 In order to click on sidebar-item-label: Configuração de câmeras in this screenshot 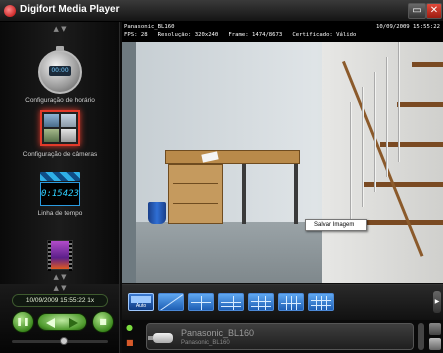, I will do `click(60, 154)`.